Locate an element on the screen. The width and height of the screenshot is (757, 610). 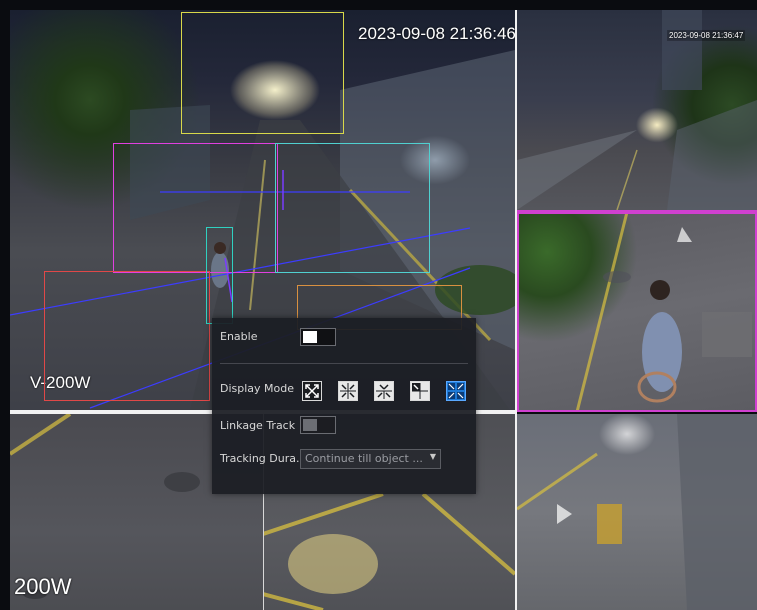
chevron-down-icon: ▼ is located at coordinates (432, 456).